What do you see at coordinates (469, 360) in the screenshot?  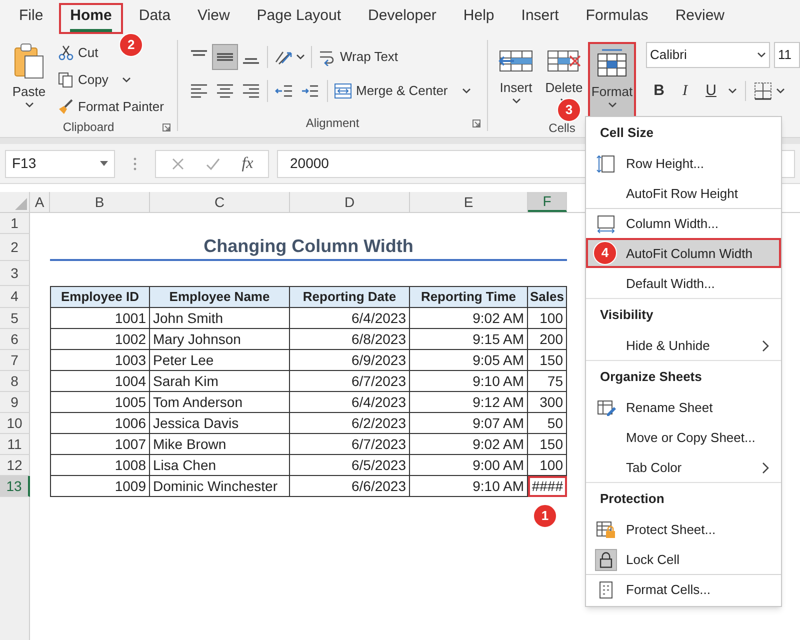 I see `table-cell: 9:05 AM` at bounding box center [469, 360].